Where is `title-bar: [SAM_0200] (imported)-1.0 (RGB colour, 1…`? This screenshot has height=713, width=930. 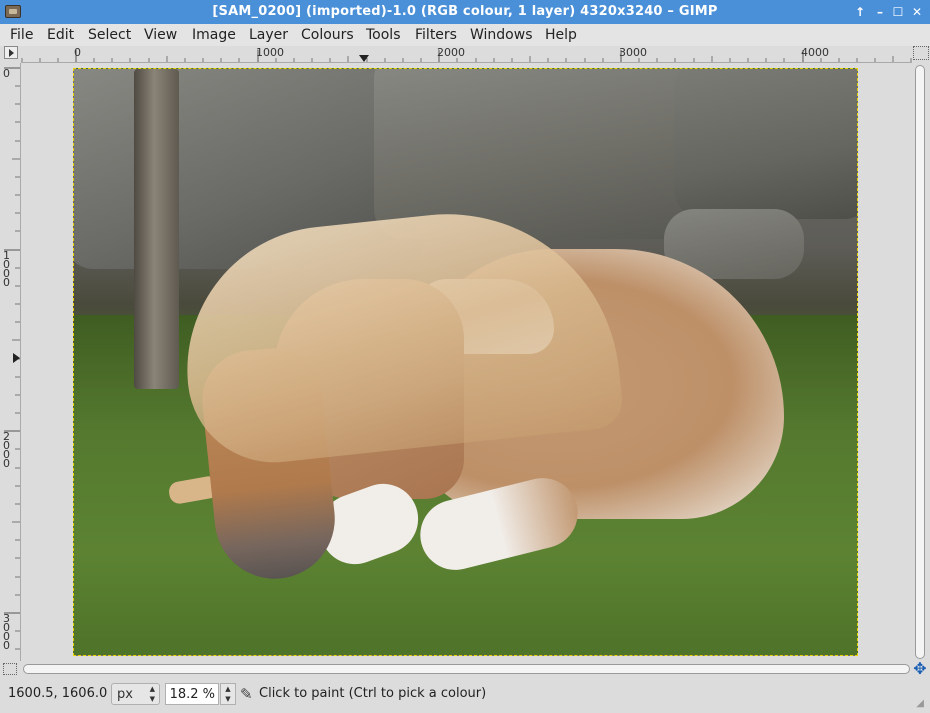
title-bar: [SAM_0200] (imported)-1.0 (RGB colour, 1… is located at coordinates (465, 12).